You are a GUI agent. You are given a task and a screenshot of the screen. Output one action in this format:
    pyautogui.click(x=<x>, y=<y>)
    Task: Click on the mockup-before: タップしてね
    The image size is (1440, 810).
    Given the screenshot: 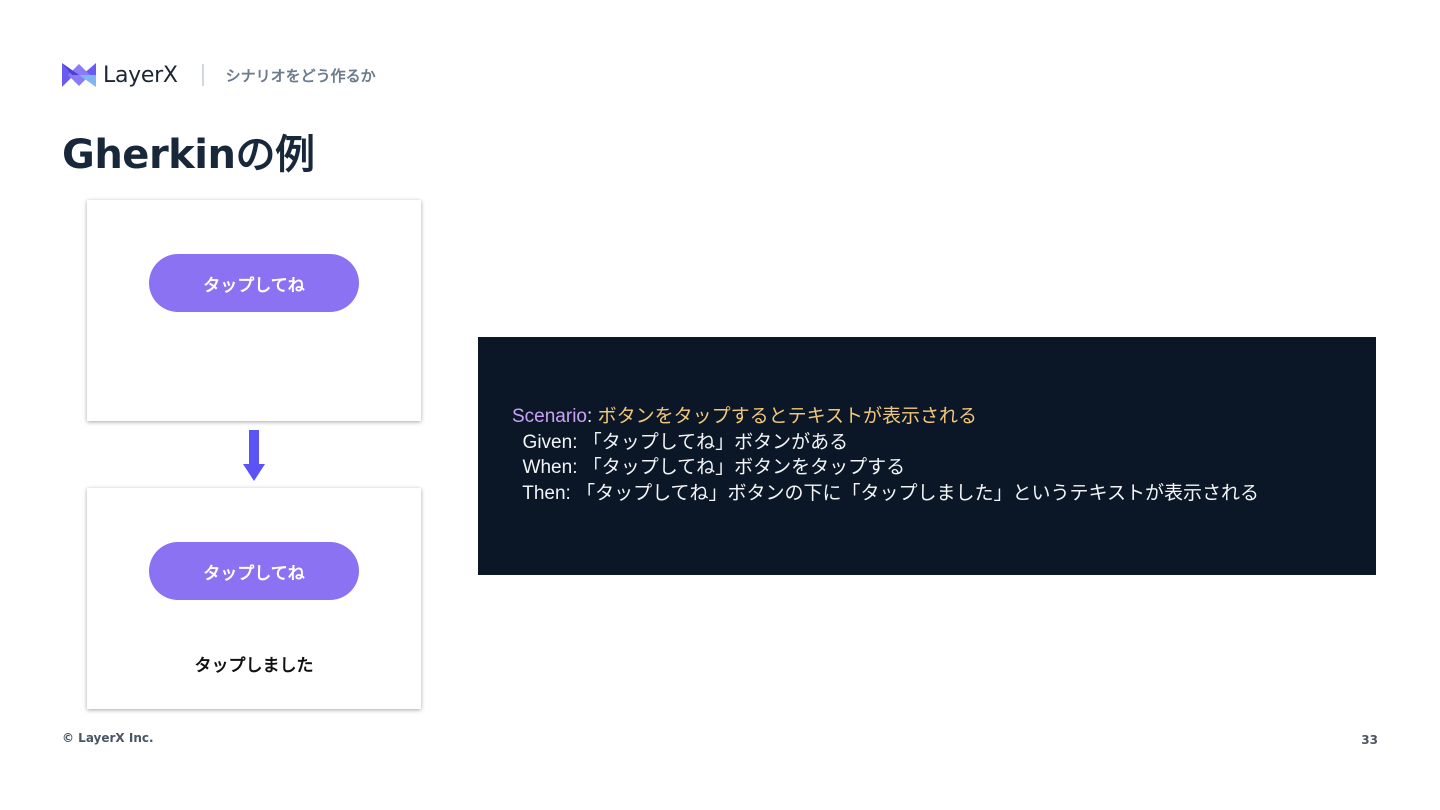 What is the action you would take?
    pyautogui.click(x=254, y=310)
    